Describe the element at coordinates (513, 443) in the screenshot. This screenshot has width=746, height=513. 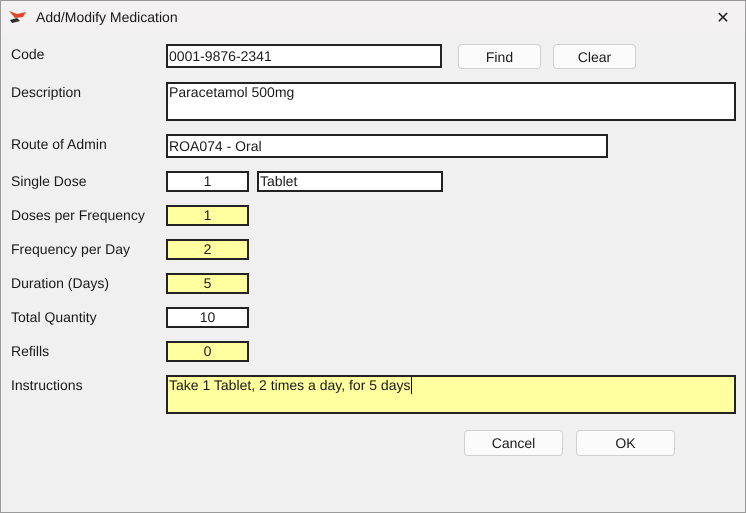
I see `dialog-button: Cancel` at that location.